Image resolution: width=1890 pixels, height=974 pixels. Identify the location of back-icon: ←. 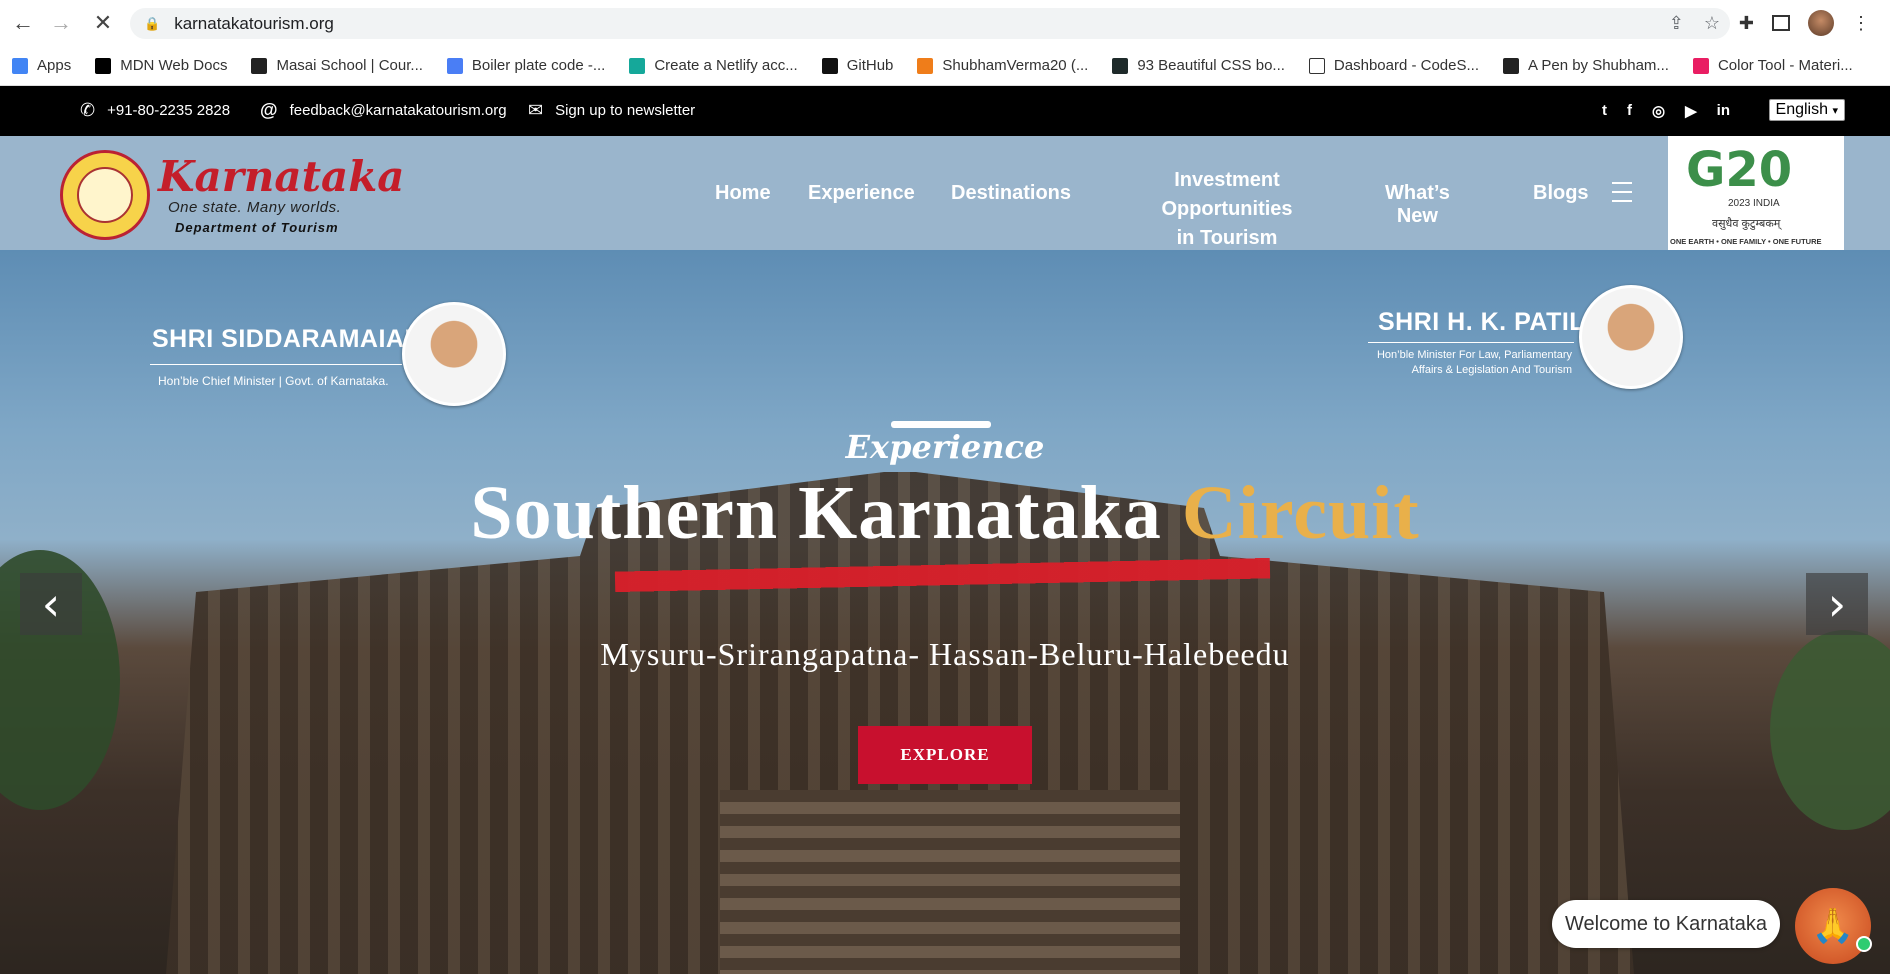
(23, 23).